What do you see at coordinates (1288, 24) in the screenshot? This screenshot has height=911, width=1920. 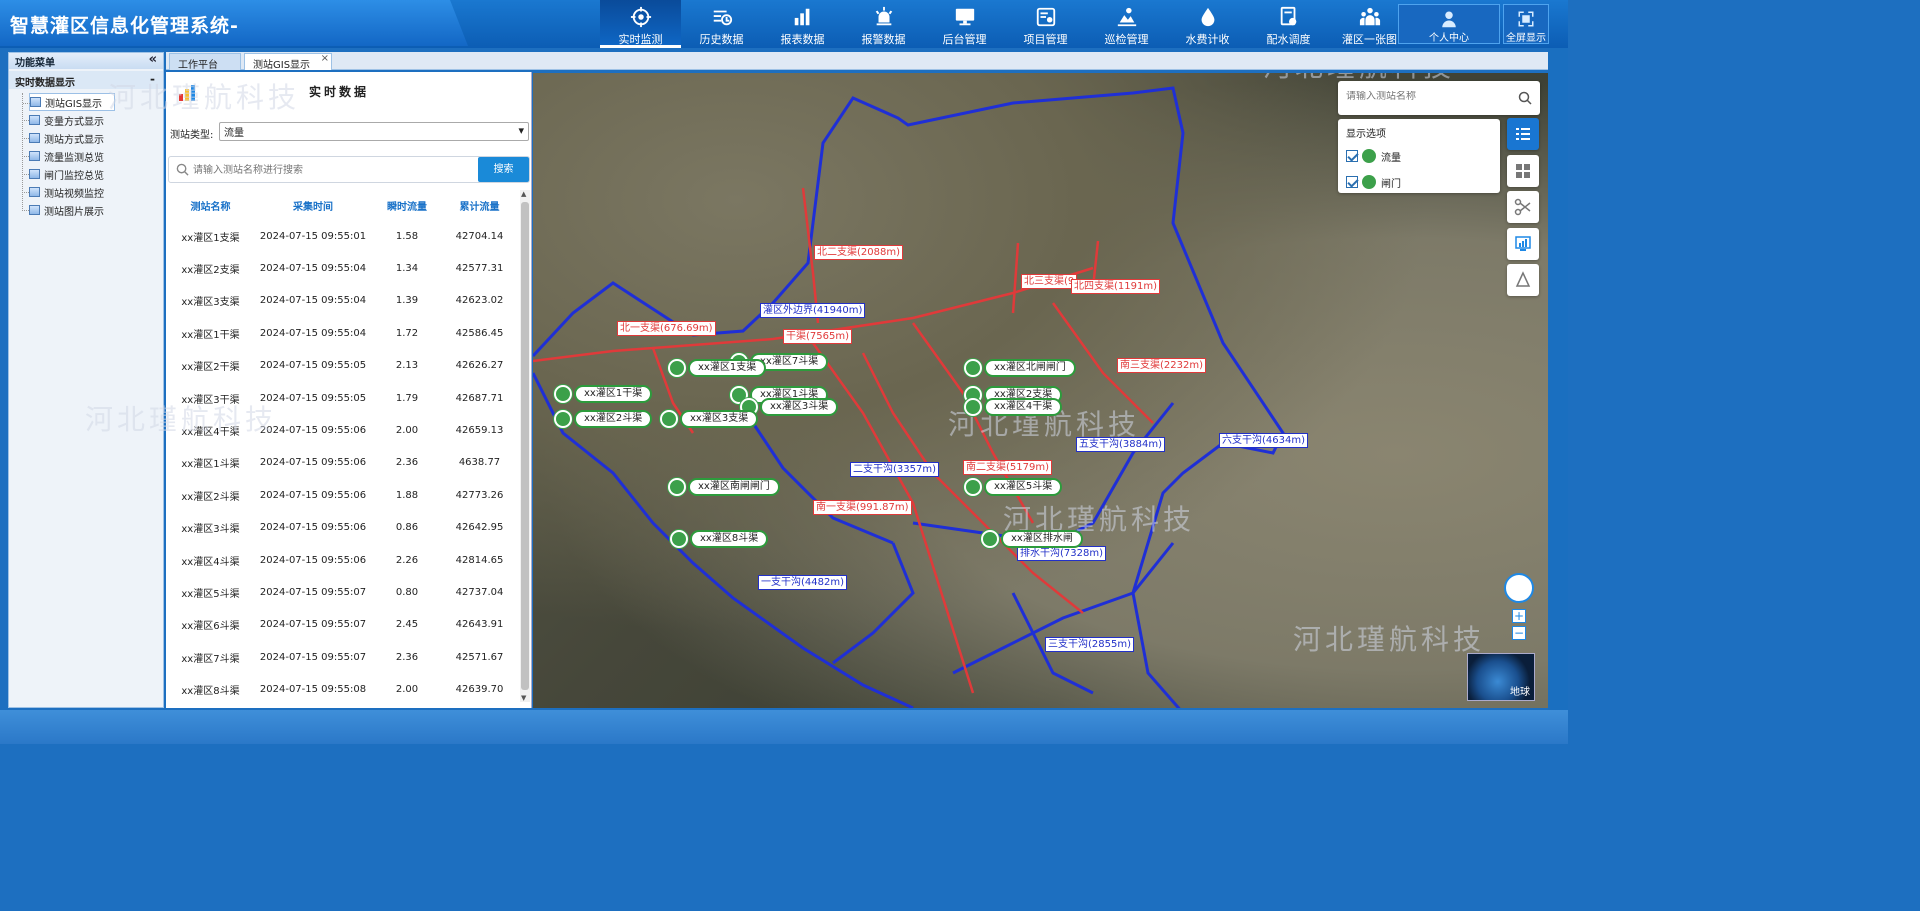 I see `nav-water-dispatch: 配水调度` at bounding box center [1288, 24].